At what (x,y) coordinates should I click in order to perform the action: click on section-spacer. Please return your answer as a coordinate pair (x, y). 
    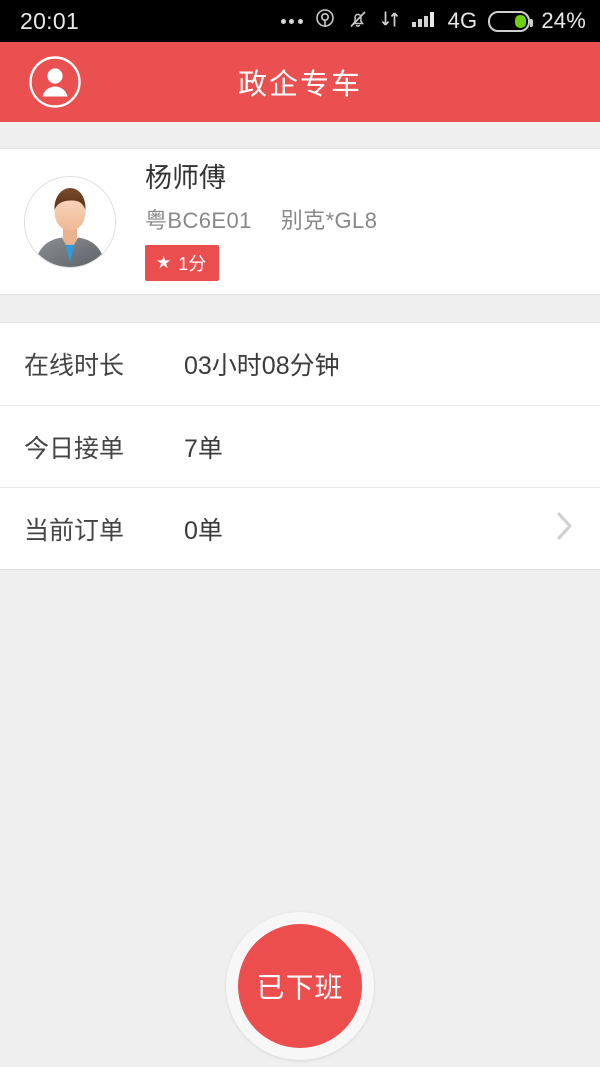
    Looking at the image, I should click on (300, 308).